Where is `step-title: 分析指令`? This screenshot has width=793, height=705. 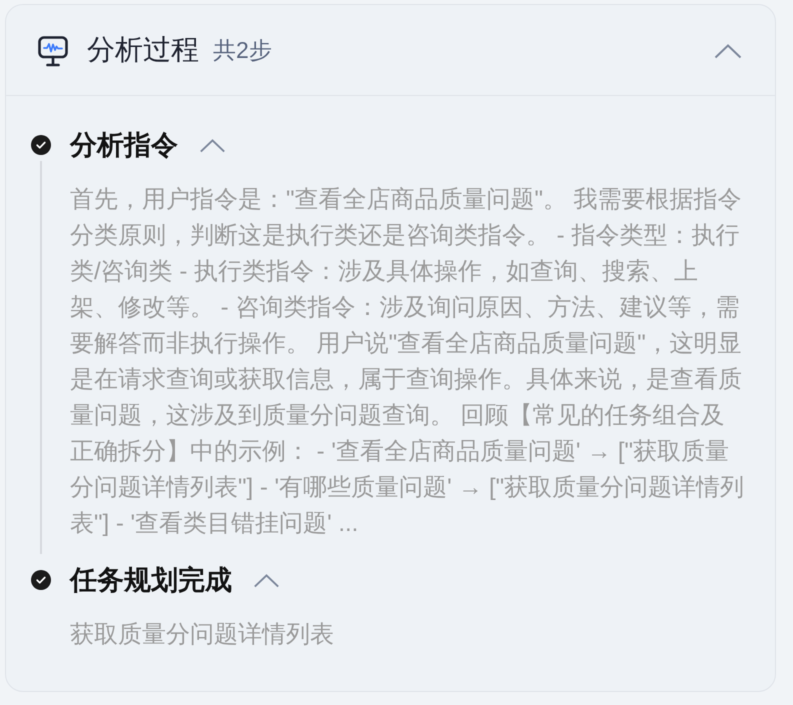
step-title: 分析指令 is located at coordinates (124, 145).